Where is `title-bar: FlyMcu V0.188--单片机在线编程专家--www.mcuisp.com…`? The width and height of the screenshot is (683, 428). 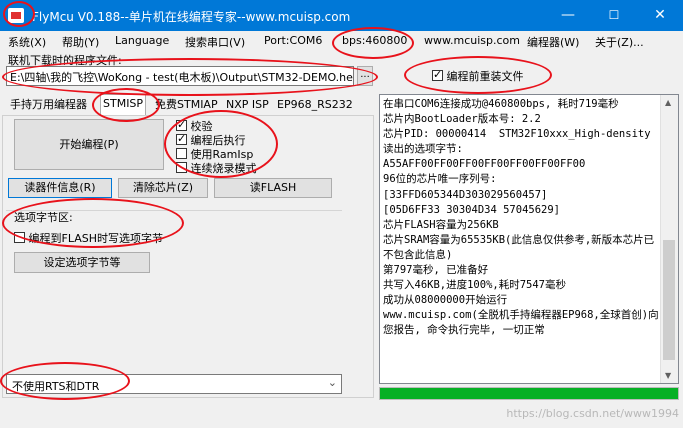 title-bar: FlyMcu V0.188--单片机在线编程专家--www.mcuisp.com… is located at coordinates (341, 15).